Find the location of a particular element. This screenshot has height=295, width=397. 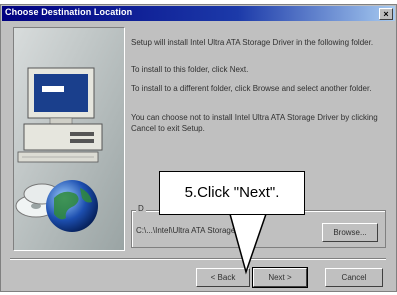

window-title: Choose Destination Location is located at coordinates (69, 12).